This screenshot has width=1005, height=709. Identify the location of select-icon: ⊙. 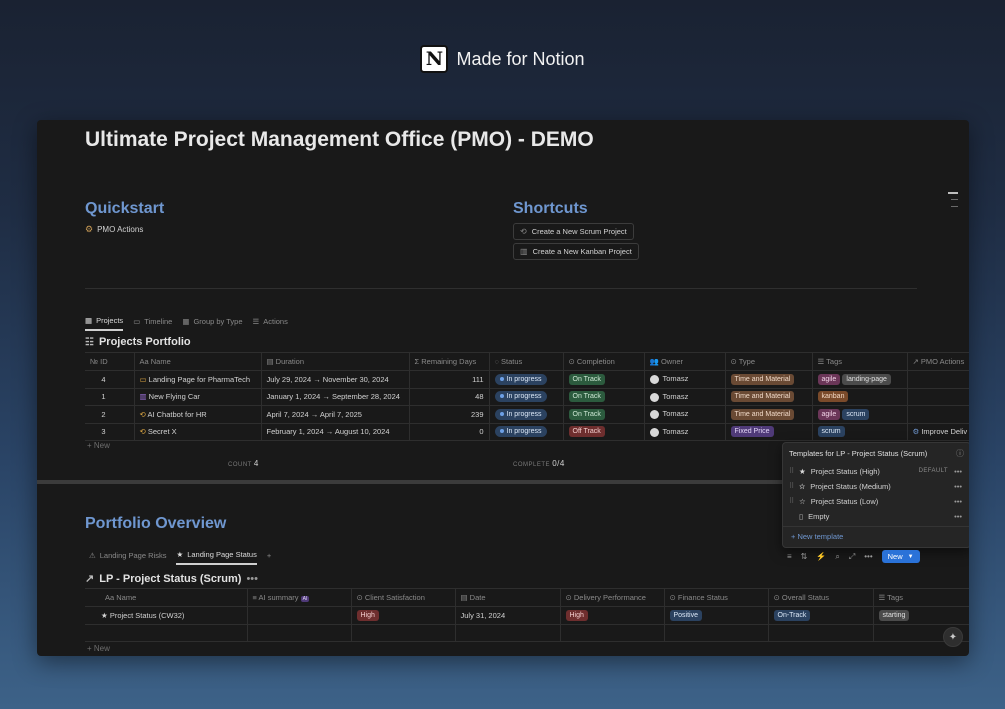
(572, 361).